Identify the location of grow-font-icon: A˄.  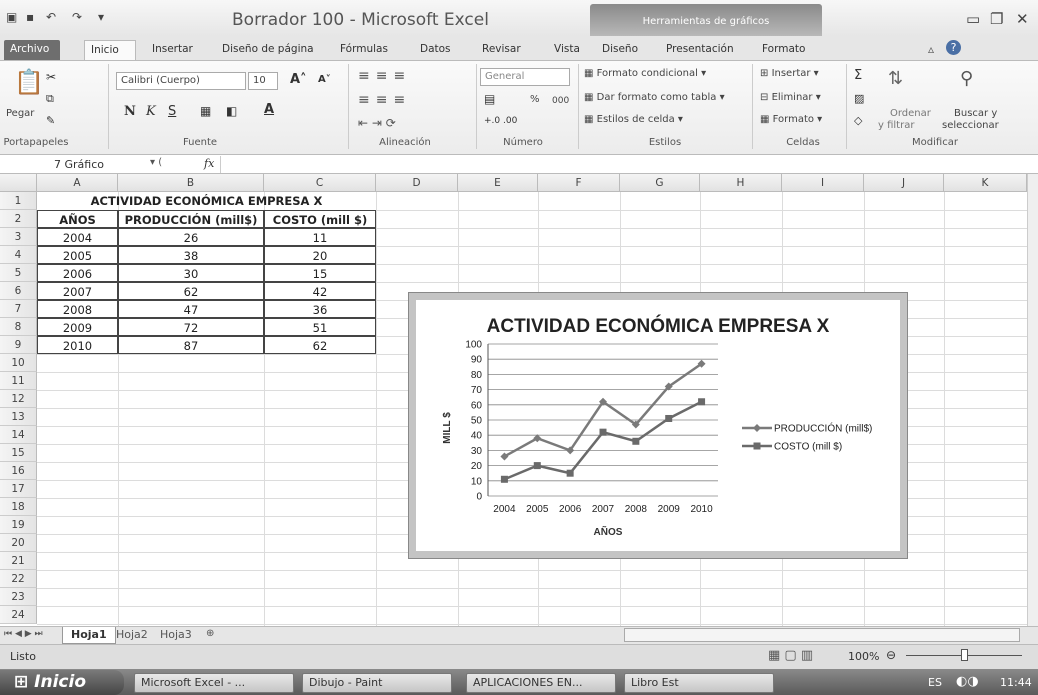
(298, 79).